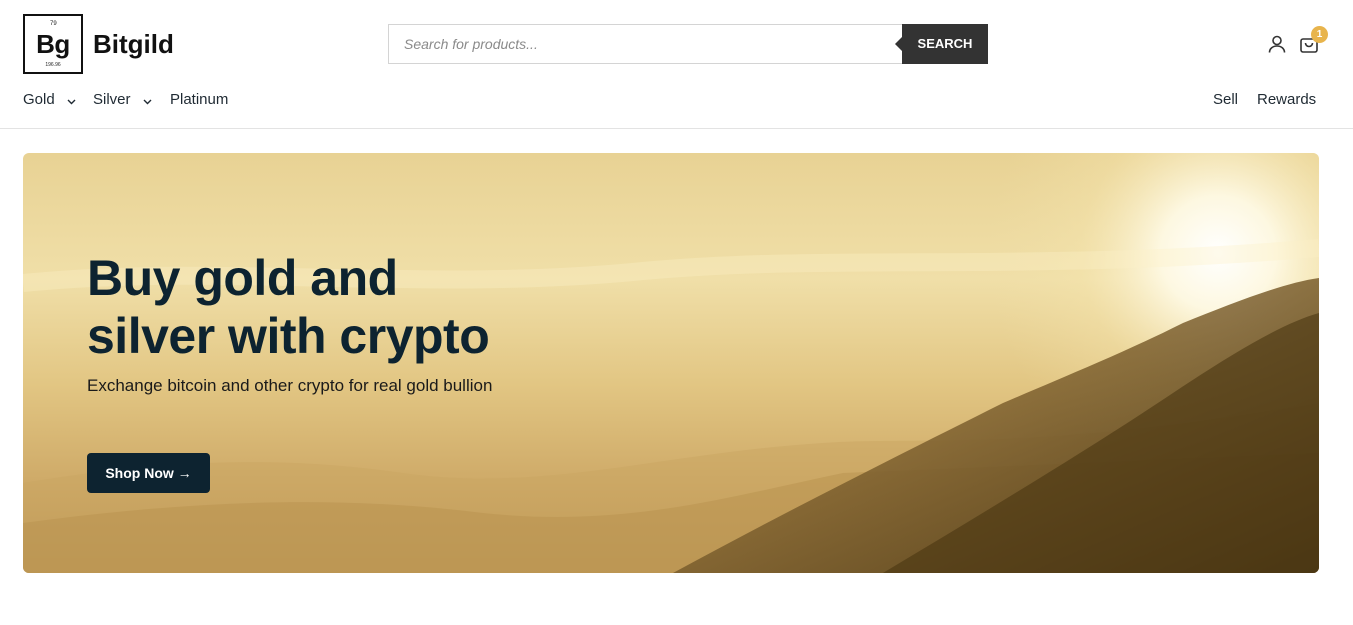 This screenshot has width=1353, height=625. I want to click on nav-item-label: Gold, so click(39, 99).